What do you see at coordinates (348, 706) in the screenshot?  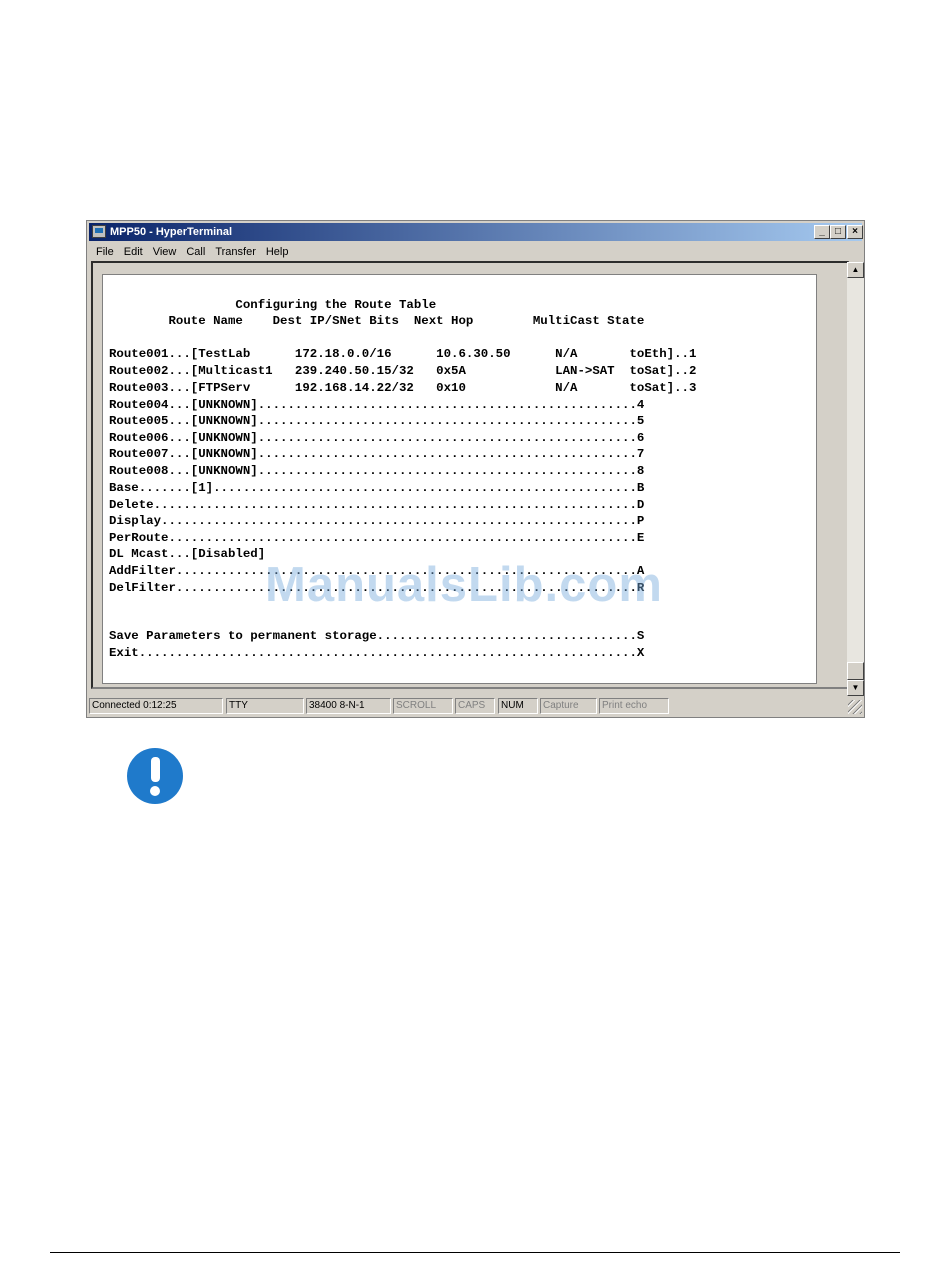 I see `status-settings: 38400 8-N-1` at bounding box center [348, 706].